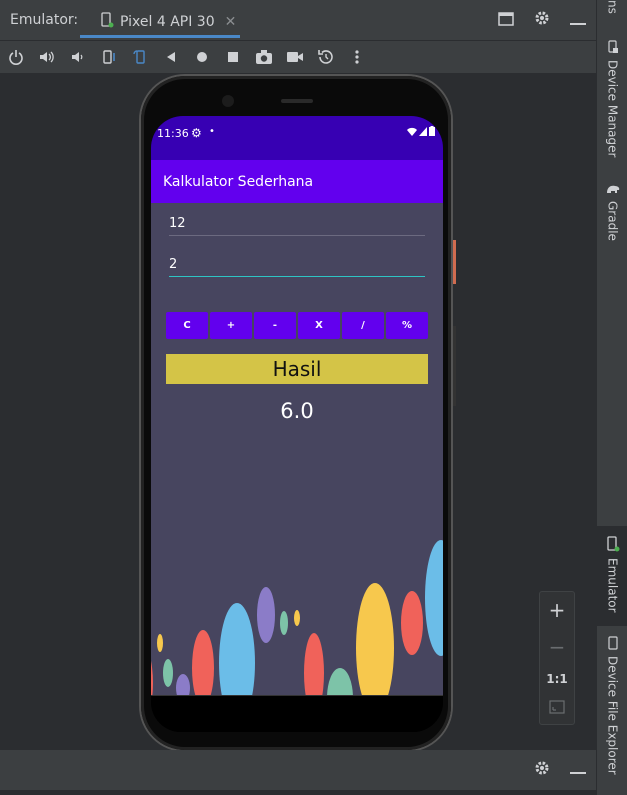 The image size is (627, 795). I want to click on power-icon, so click(15, 57).